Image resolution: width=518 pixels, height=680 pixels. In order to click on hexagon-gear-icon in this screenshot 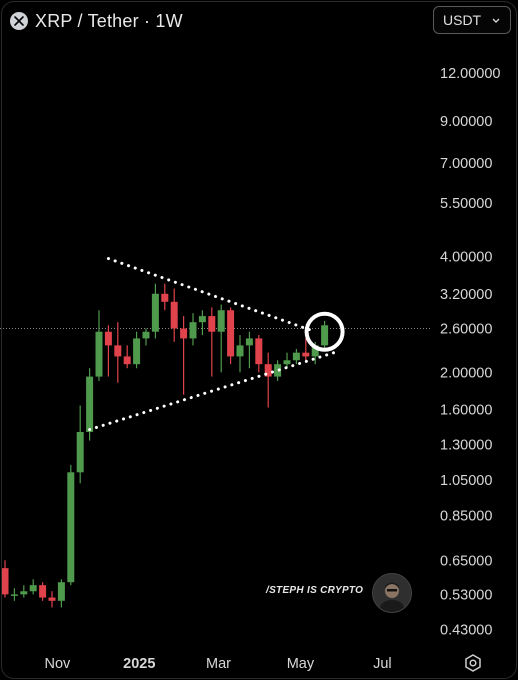, I will do `click(473, 663)`.